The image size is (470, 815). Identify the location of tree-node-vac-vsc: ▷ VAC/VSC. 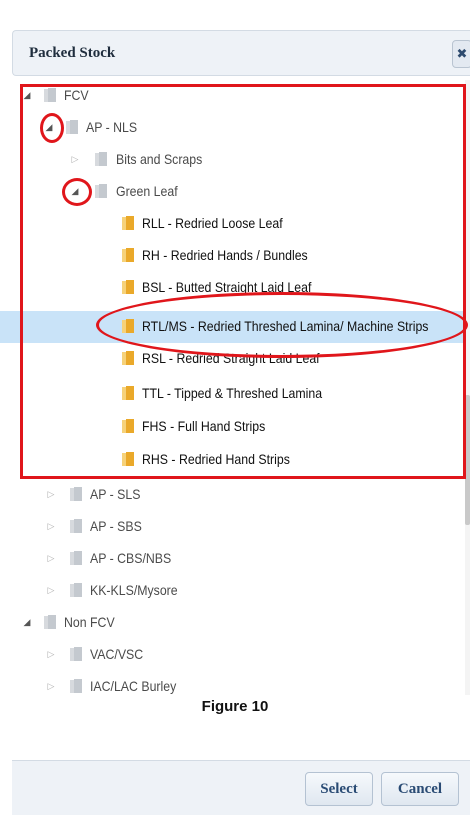
(233, 655).